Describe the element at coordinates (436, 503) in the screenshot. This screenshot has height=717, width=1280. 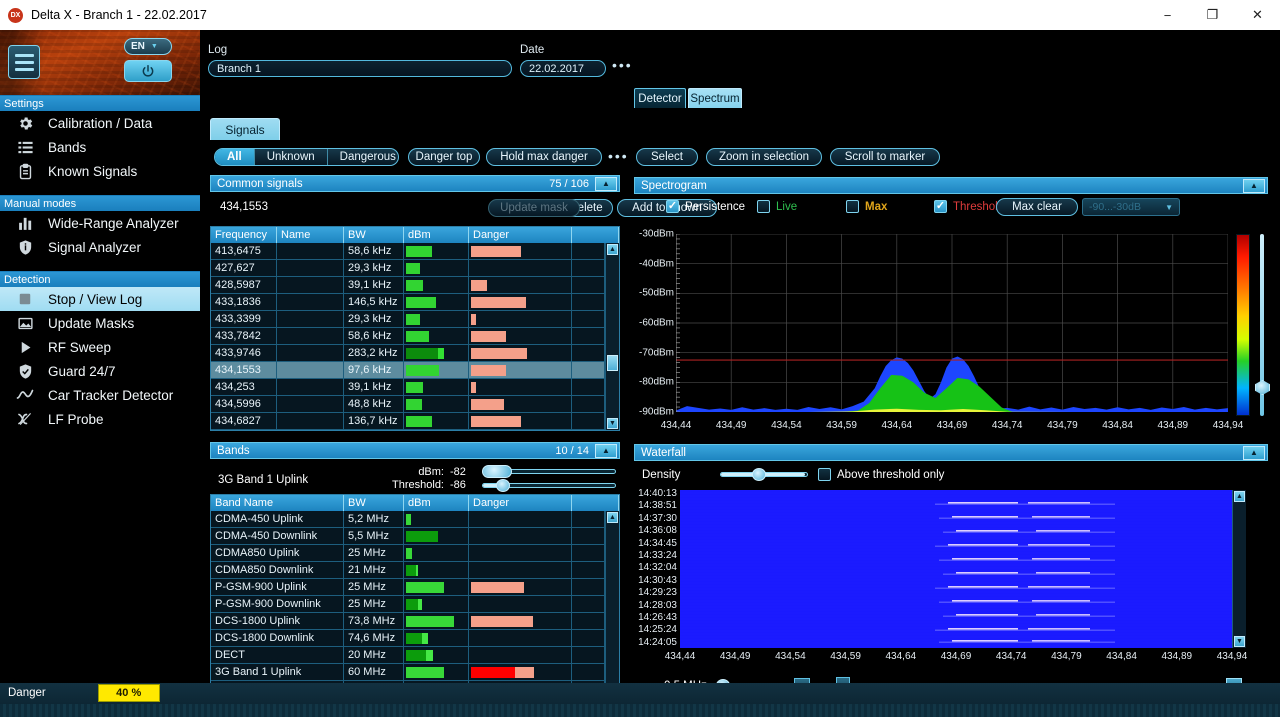
I see `column-band-dbm: dBm` at that location.